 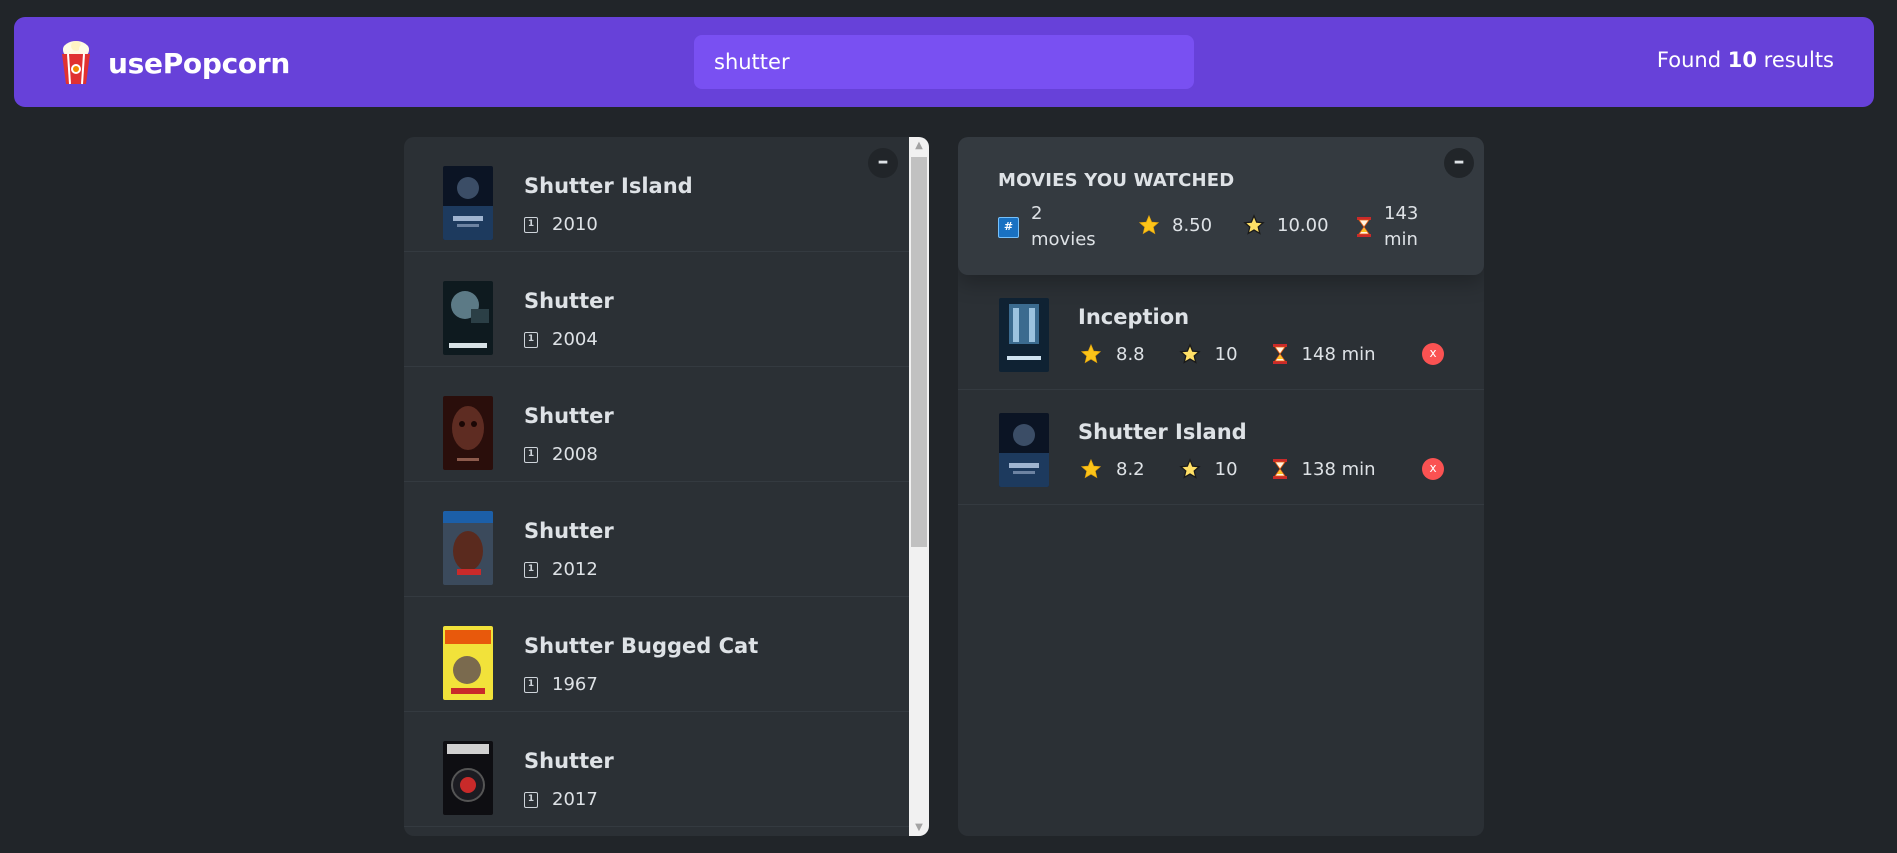 I want to click on hash-icon: #, so click(x=1008, y=227).